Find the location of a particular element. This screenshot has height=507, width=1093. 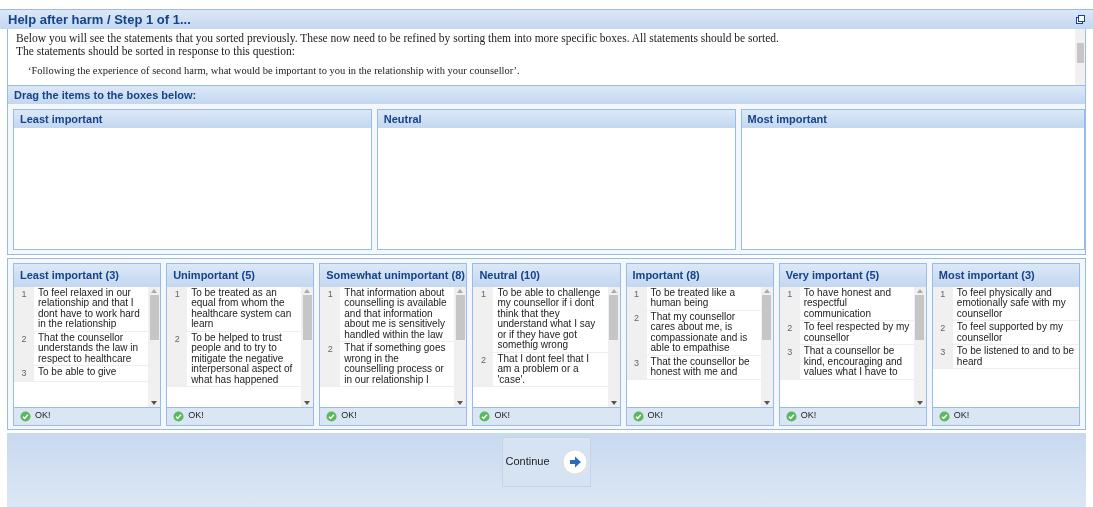

category-title: Most important (3) is located at coordinates (1005, 275).